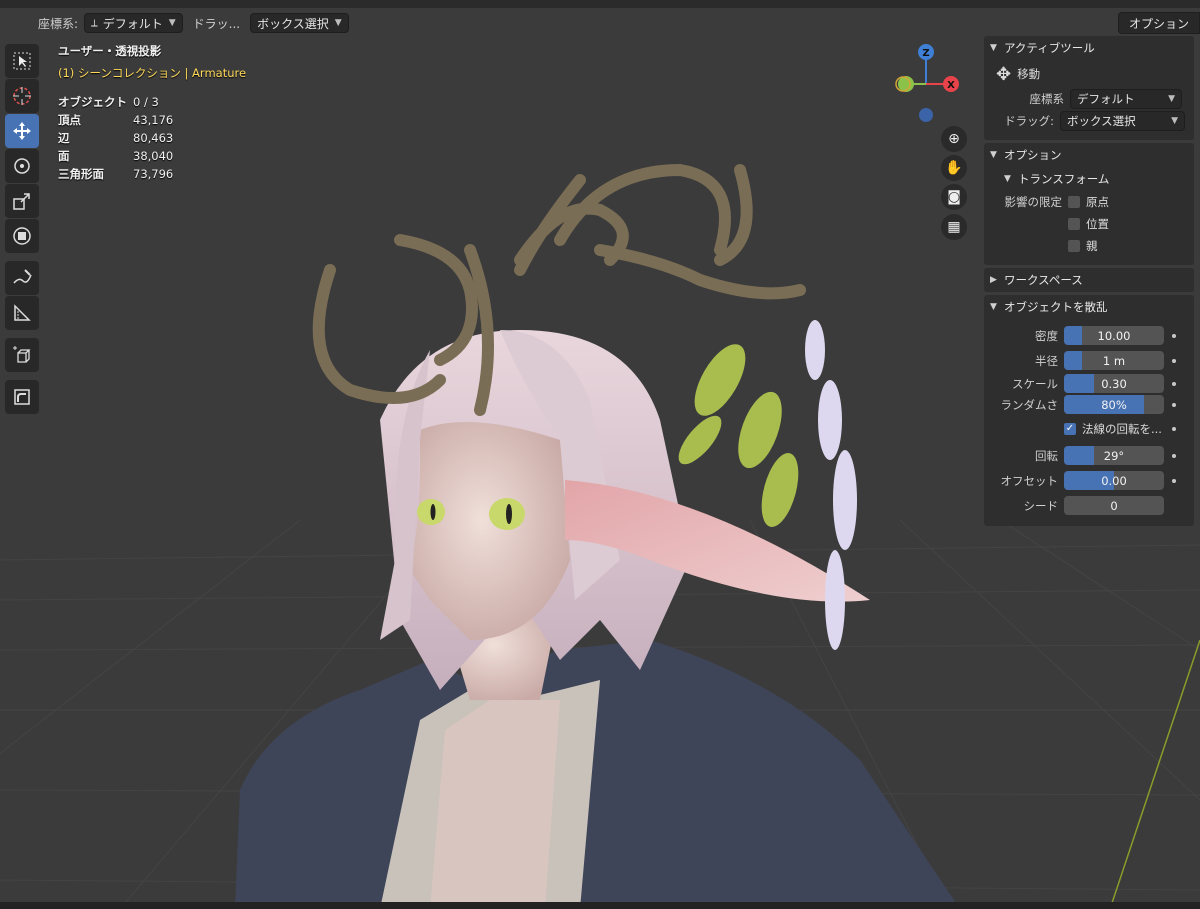 Image resolution: width=1200 pixels, height=909 pixels. I want to click on stat-row: 三角形面 73,796, so click(152, 174).